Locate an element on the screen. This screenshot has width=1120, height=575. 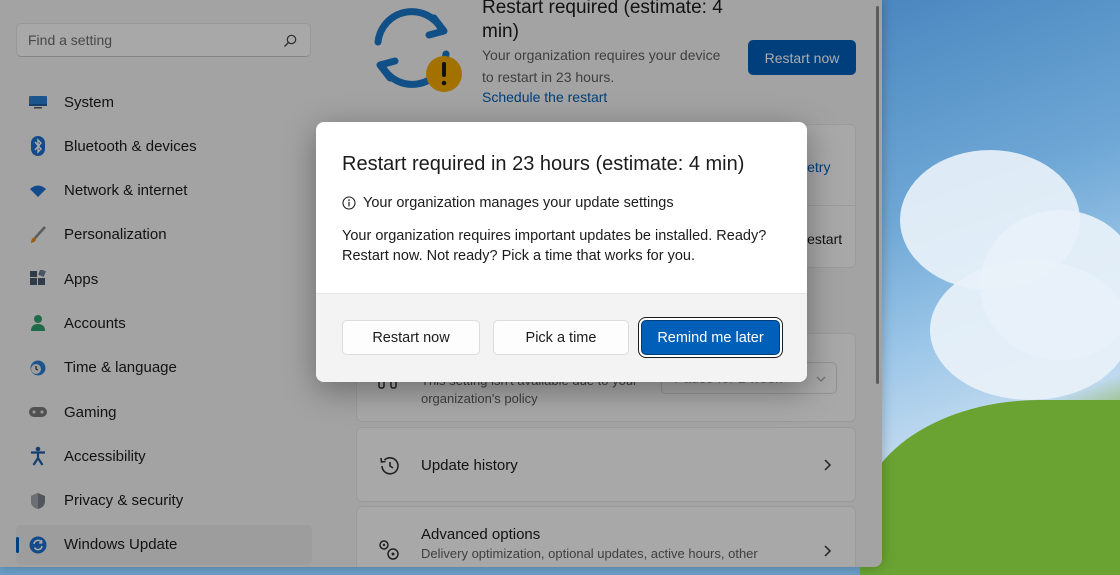
pick-a-time-button: Pick a time is located at coordinates (561, 337).